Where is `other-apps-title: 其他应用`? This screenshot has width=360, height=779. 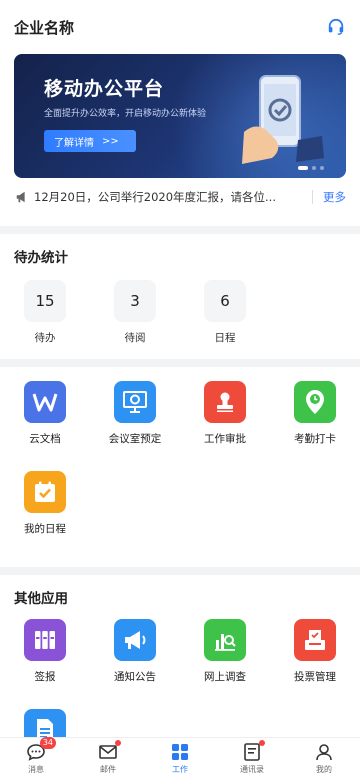 other-apps-title: 其他应用 is located at coordinates (41, 599).